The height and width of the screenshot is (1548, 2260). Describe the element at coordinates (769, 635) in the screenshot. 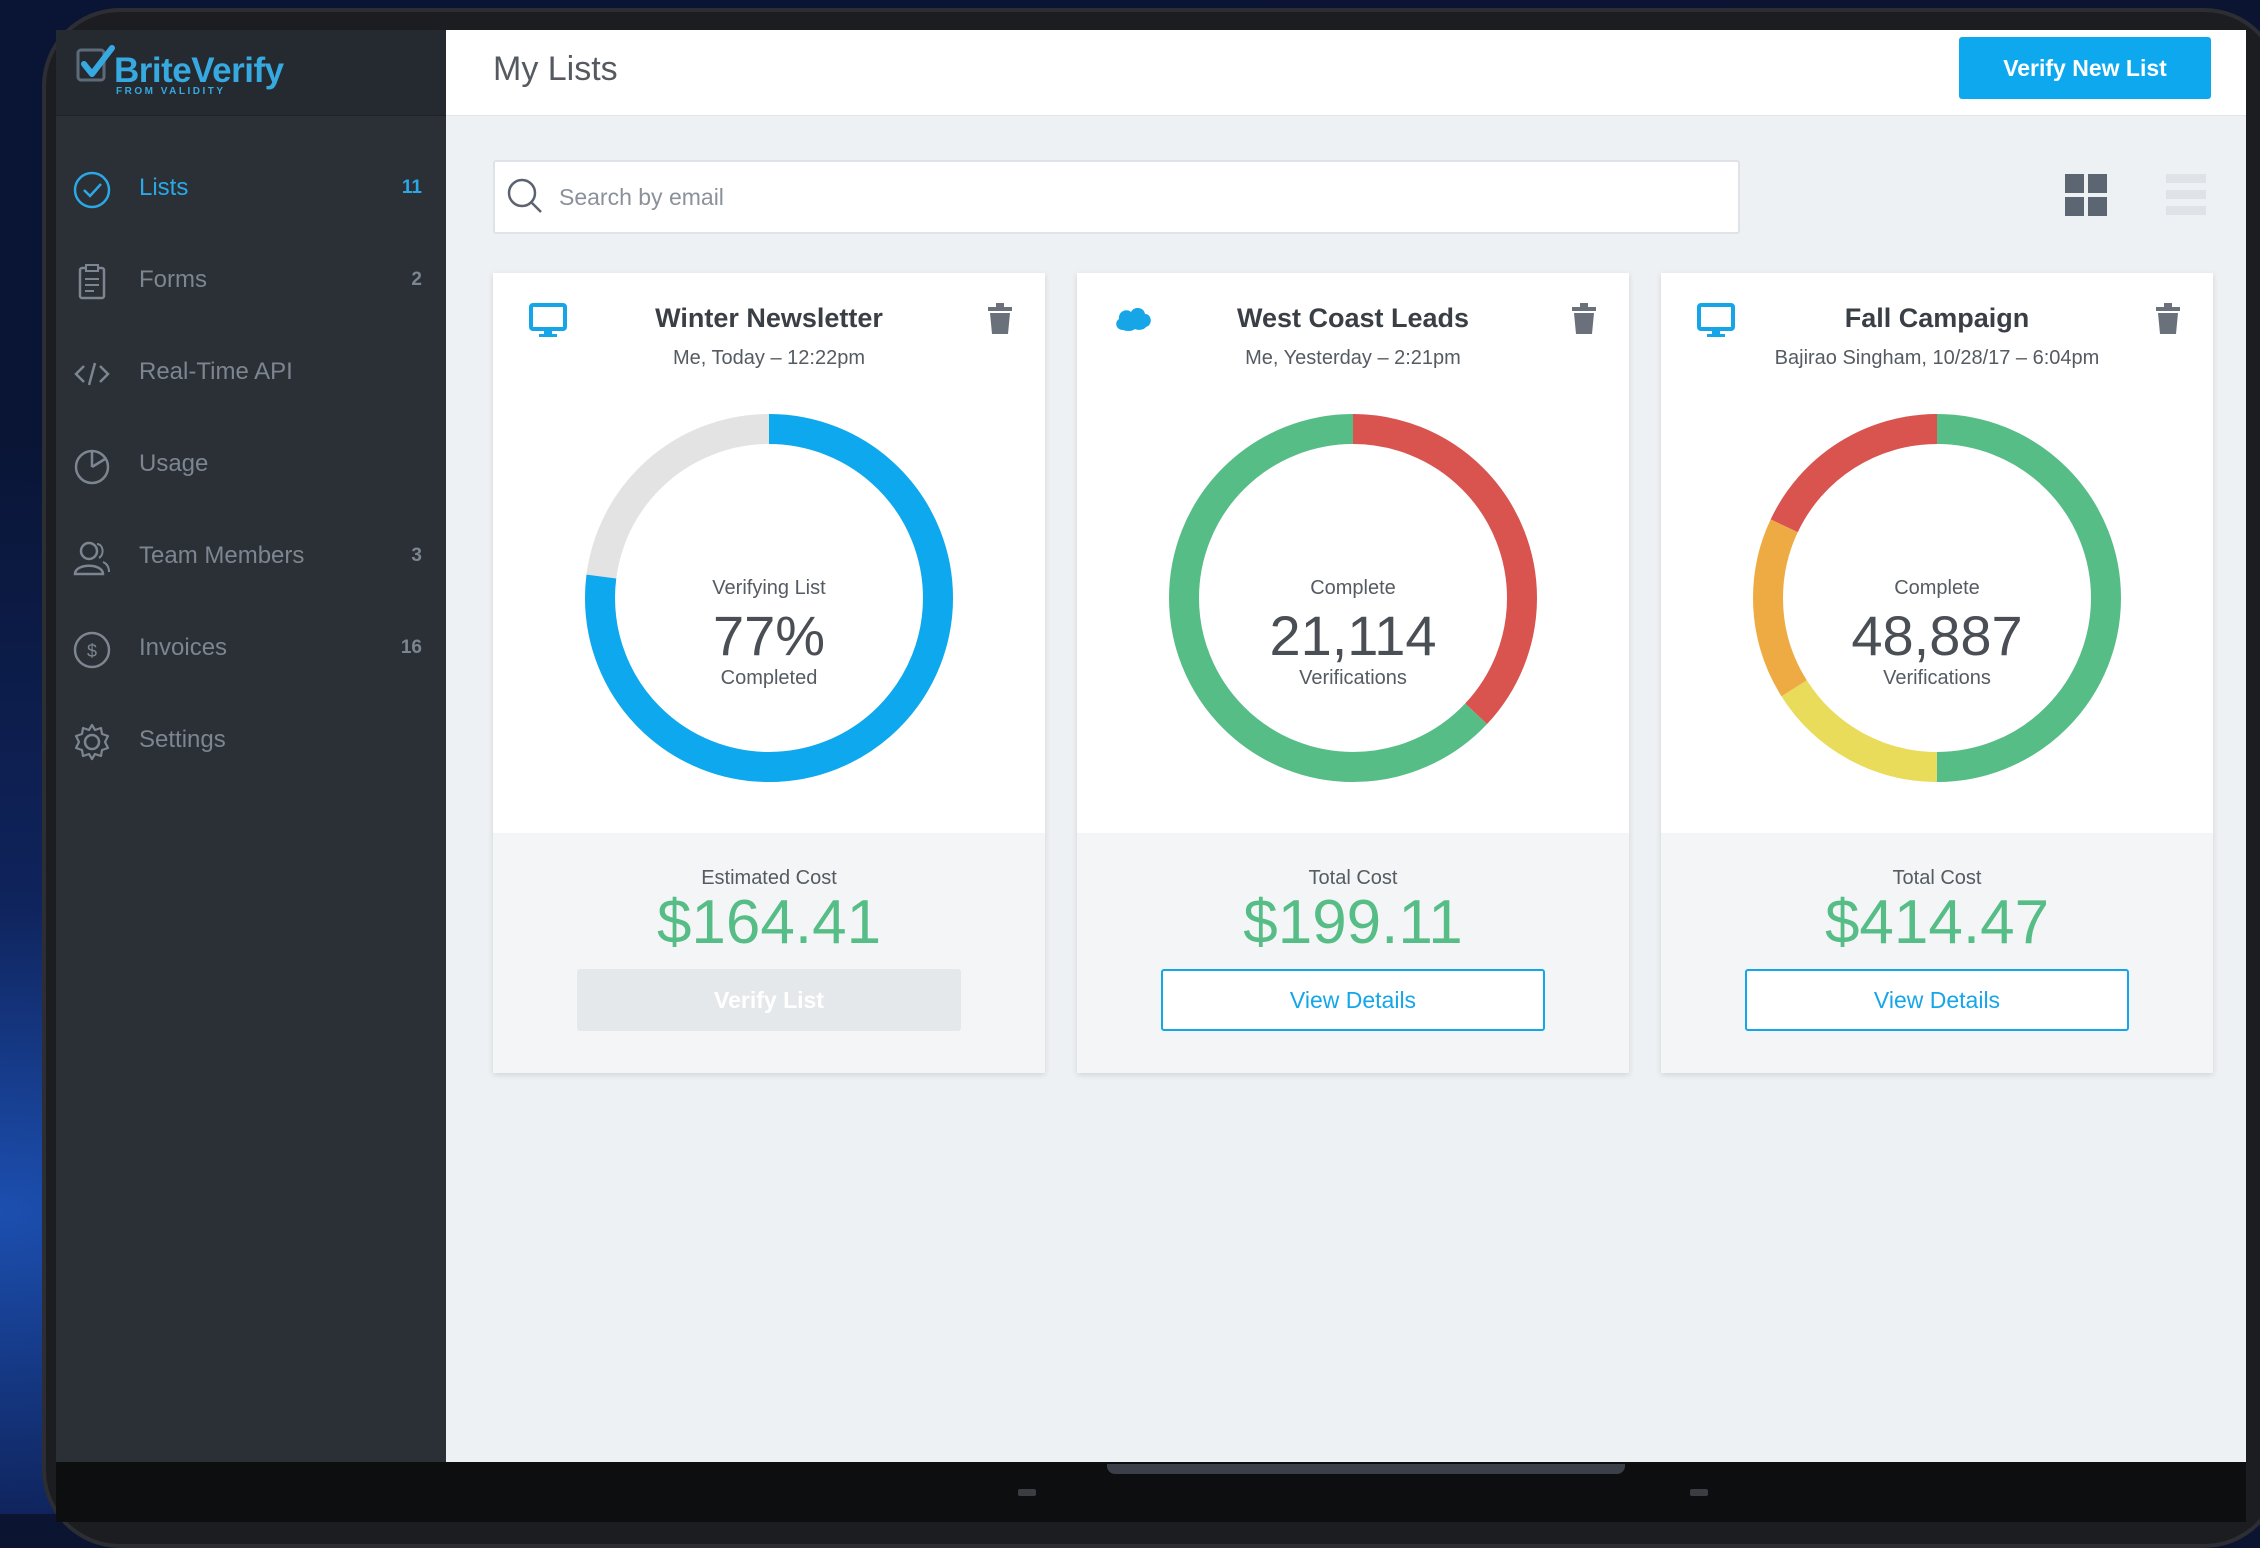

I see `donut-value: 77%` at that location.